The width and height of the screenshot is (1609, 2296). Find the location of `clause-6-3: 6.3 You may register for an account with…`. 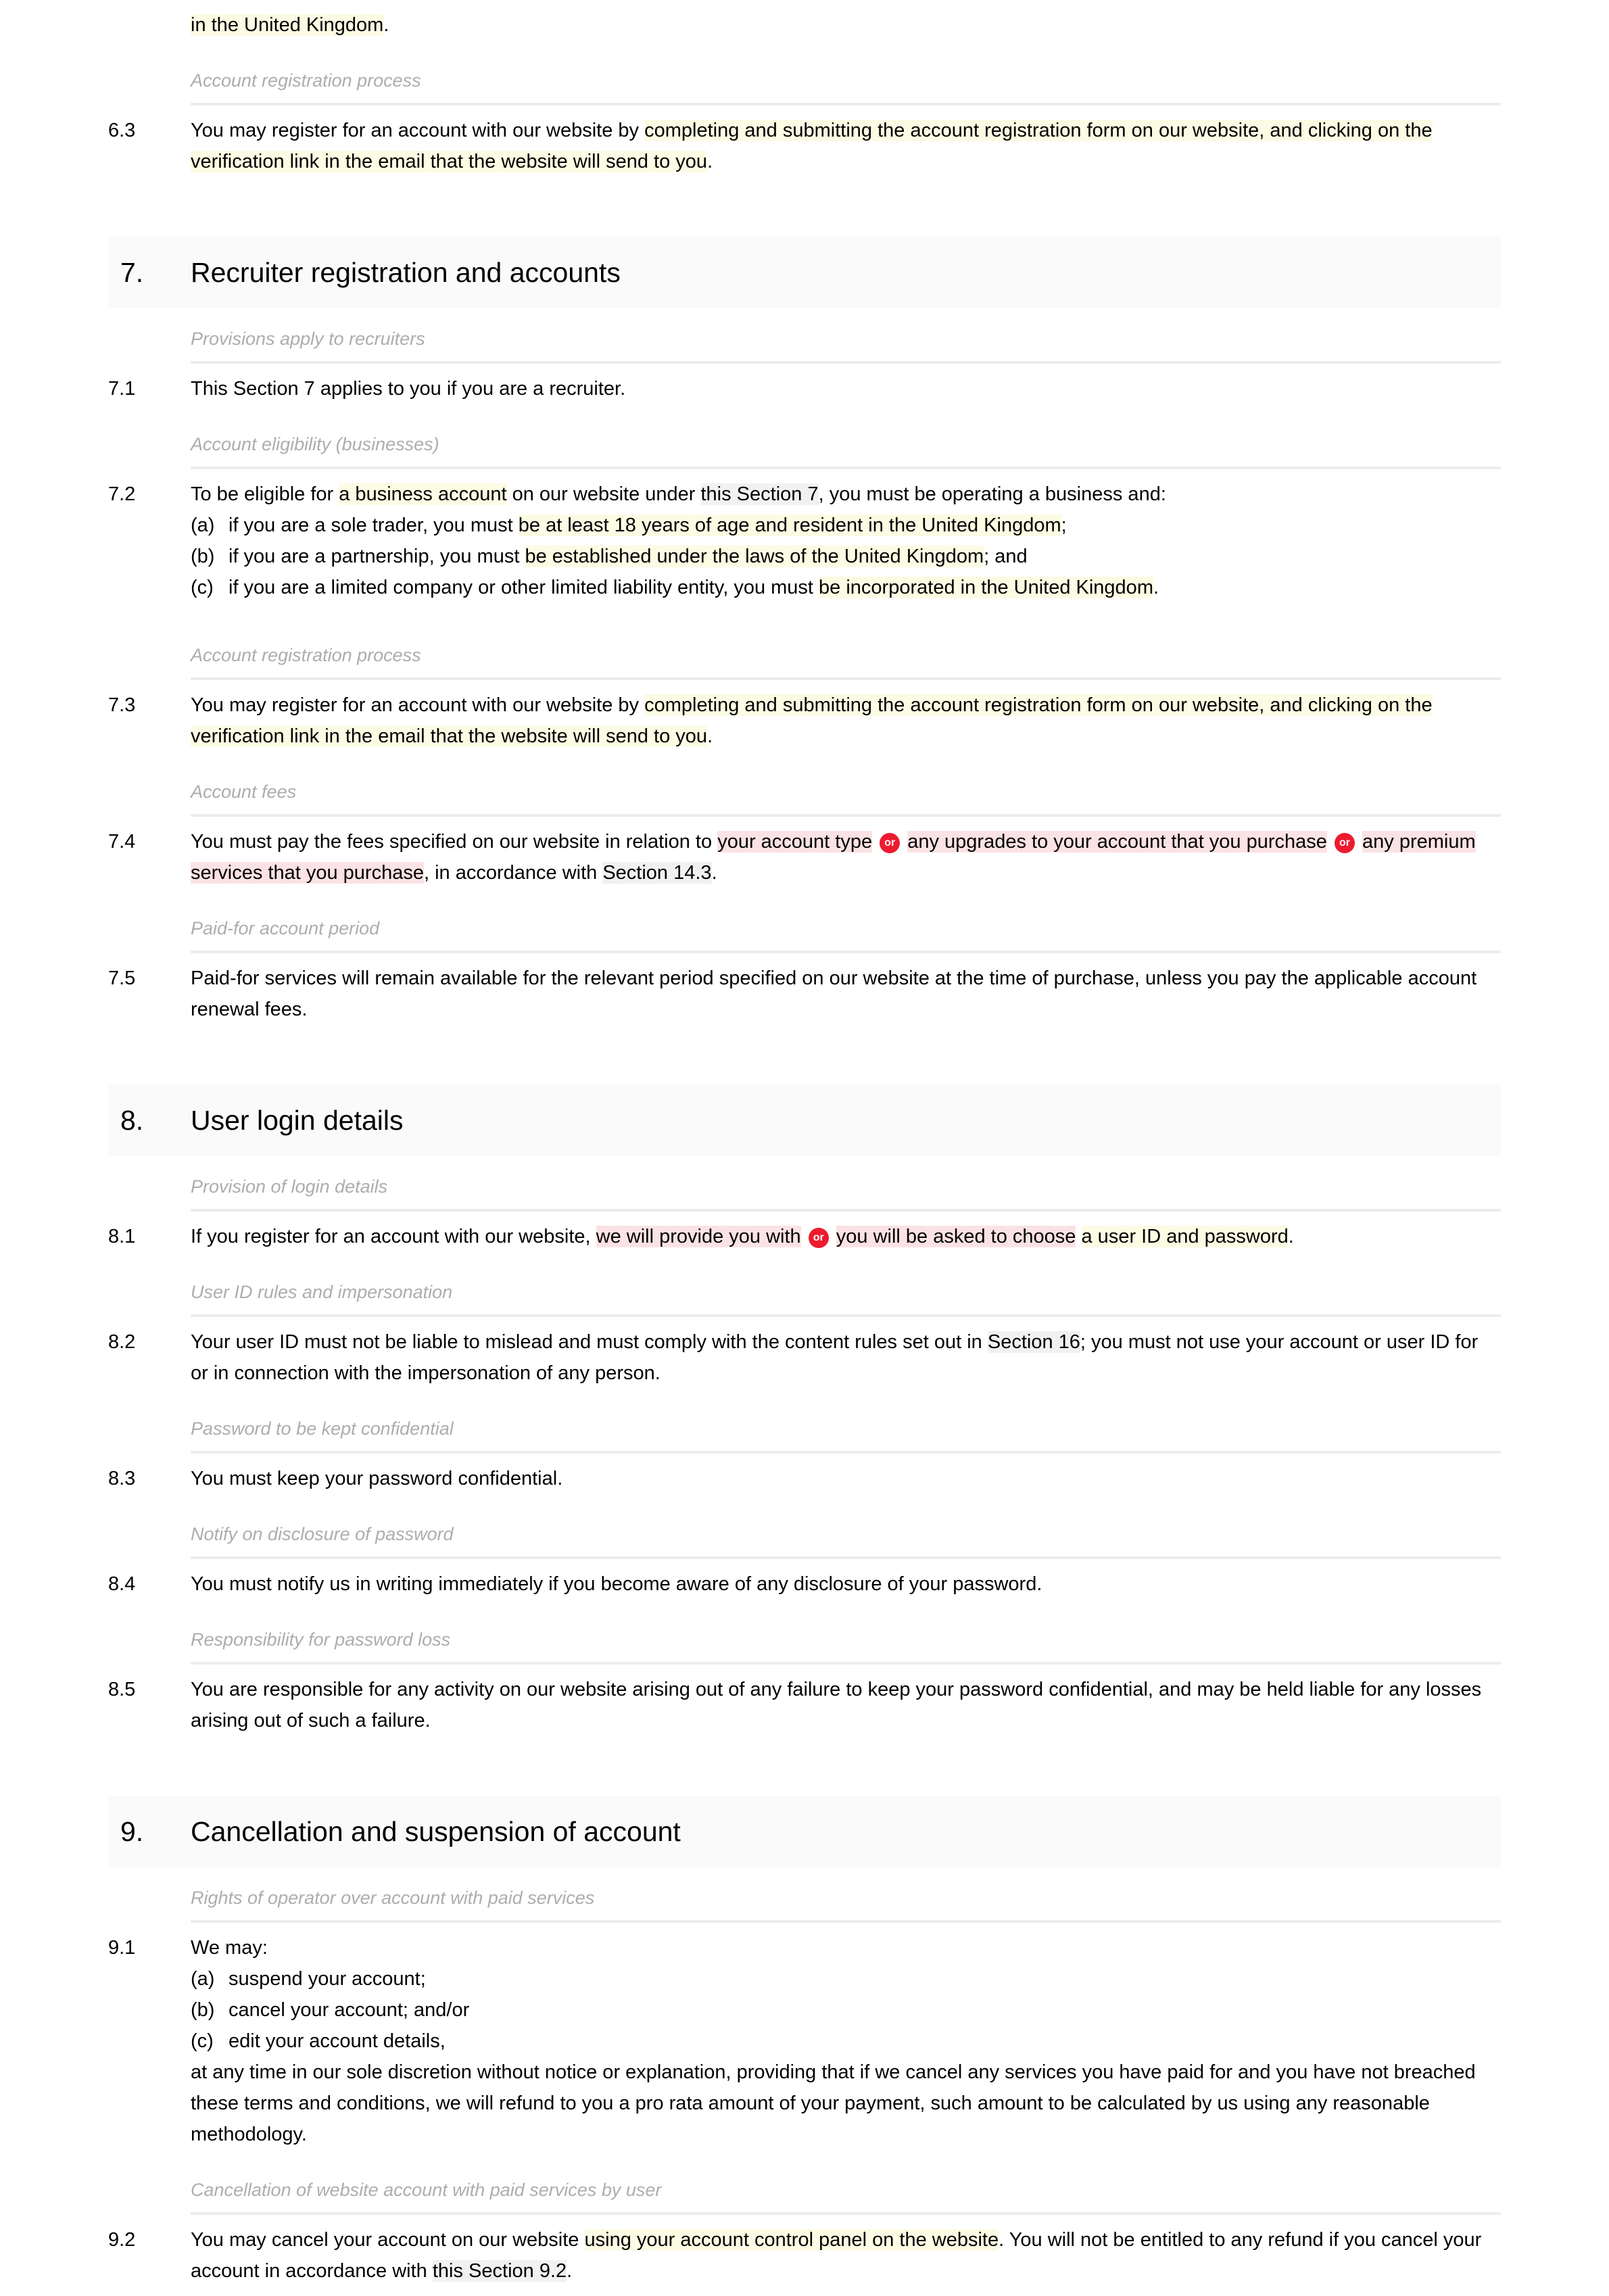

clause-6-3: 6.3 You may register for an account with… is located at coordinates (804, 146).